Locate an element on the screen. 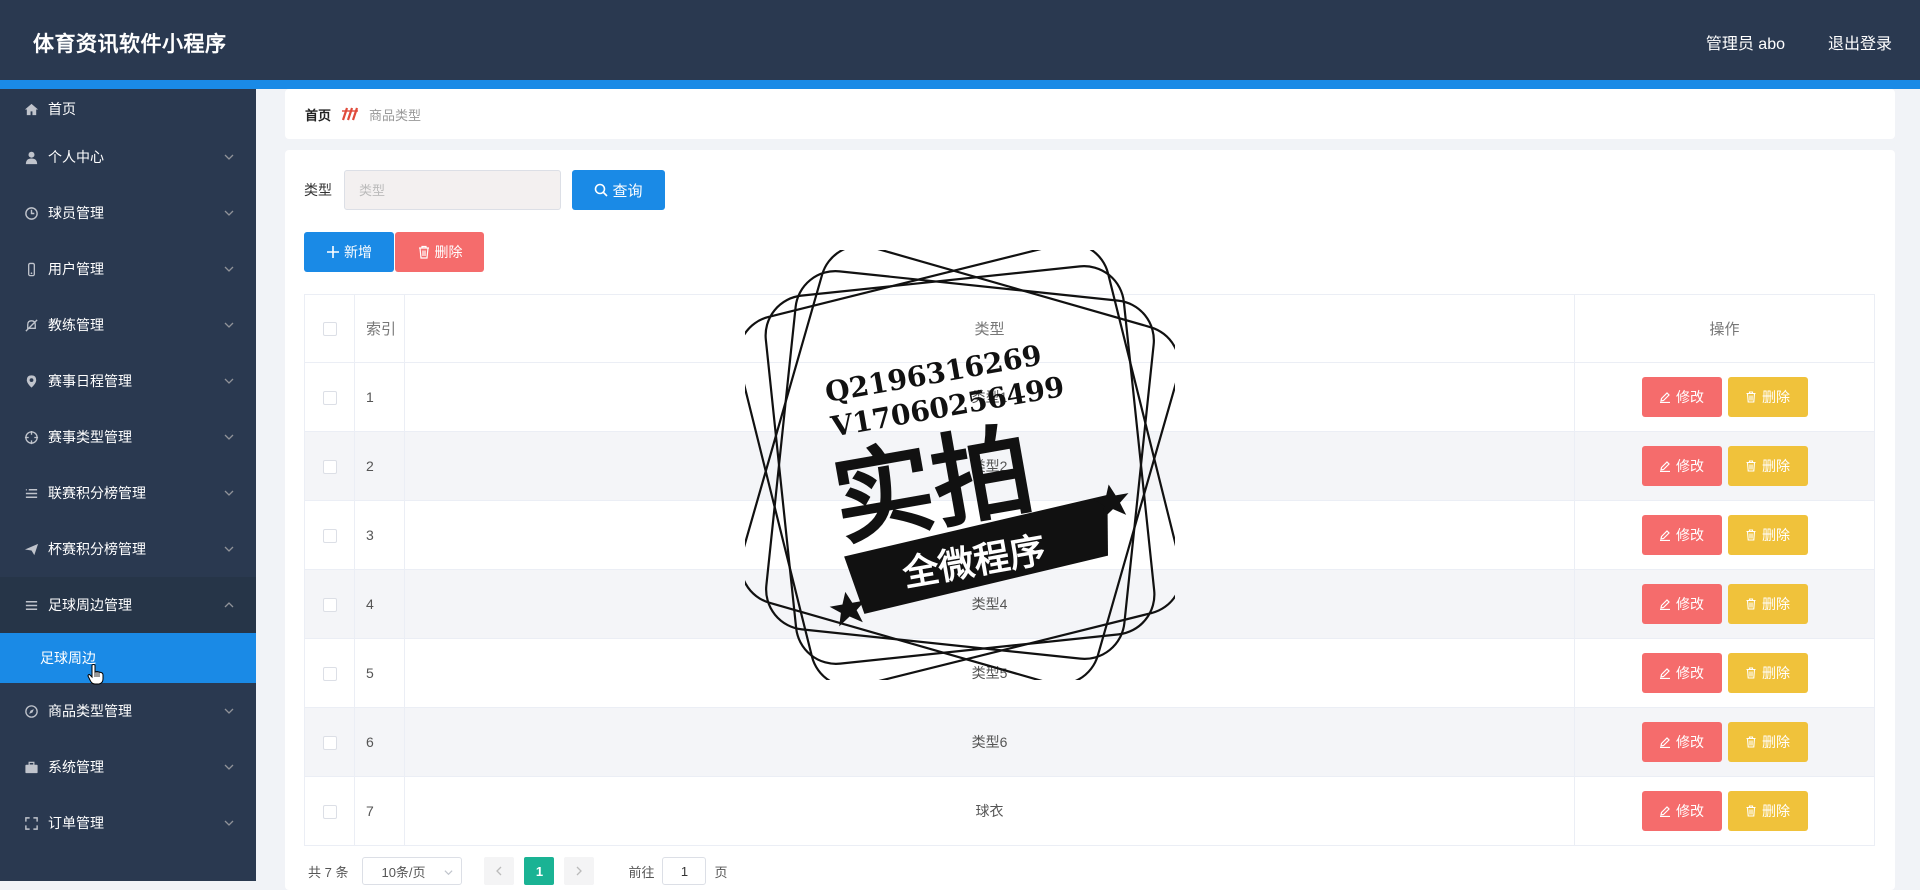 This screenshot has height=890, width=1920. sidebar-item-personal: 个人中心 is located at coordinates (128, 157).